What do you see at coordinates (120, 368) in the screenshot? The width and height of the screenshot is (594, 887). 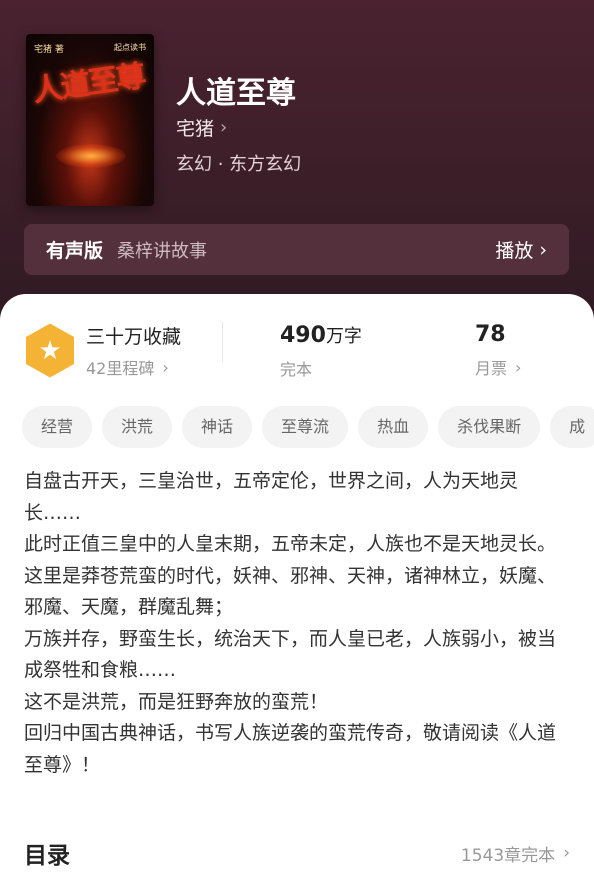 I see `milestone-label: 42里程碑` at bounding box center [120, 368].